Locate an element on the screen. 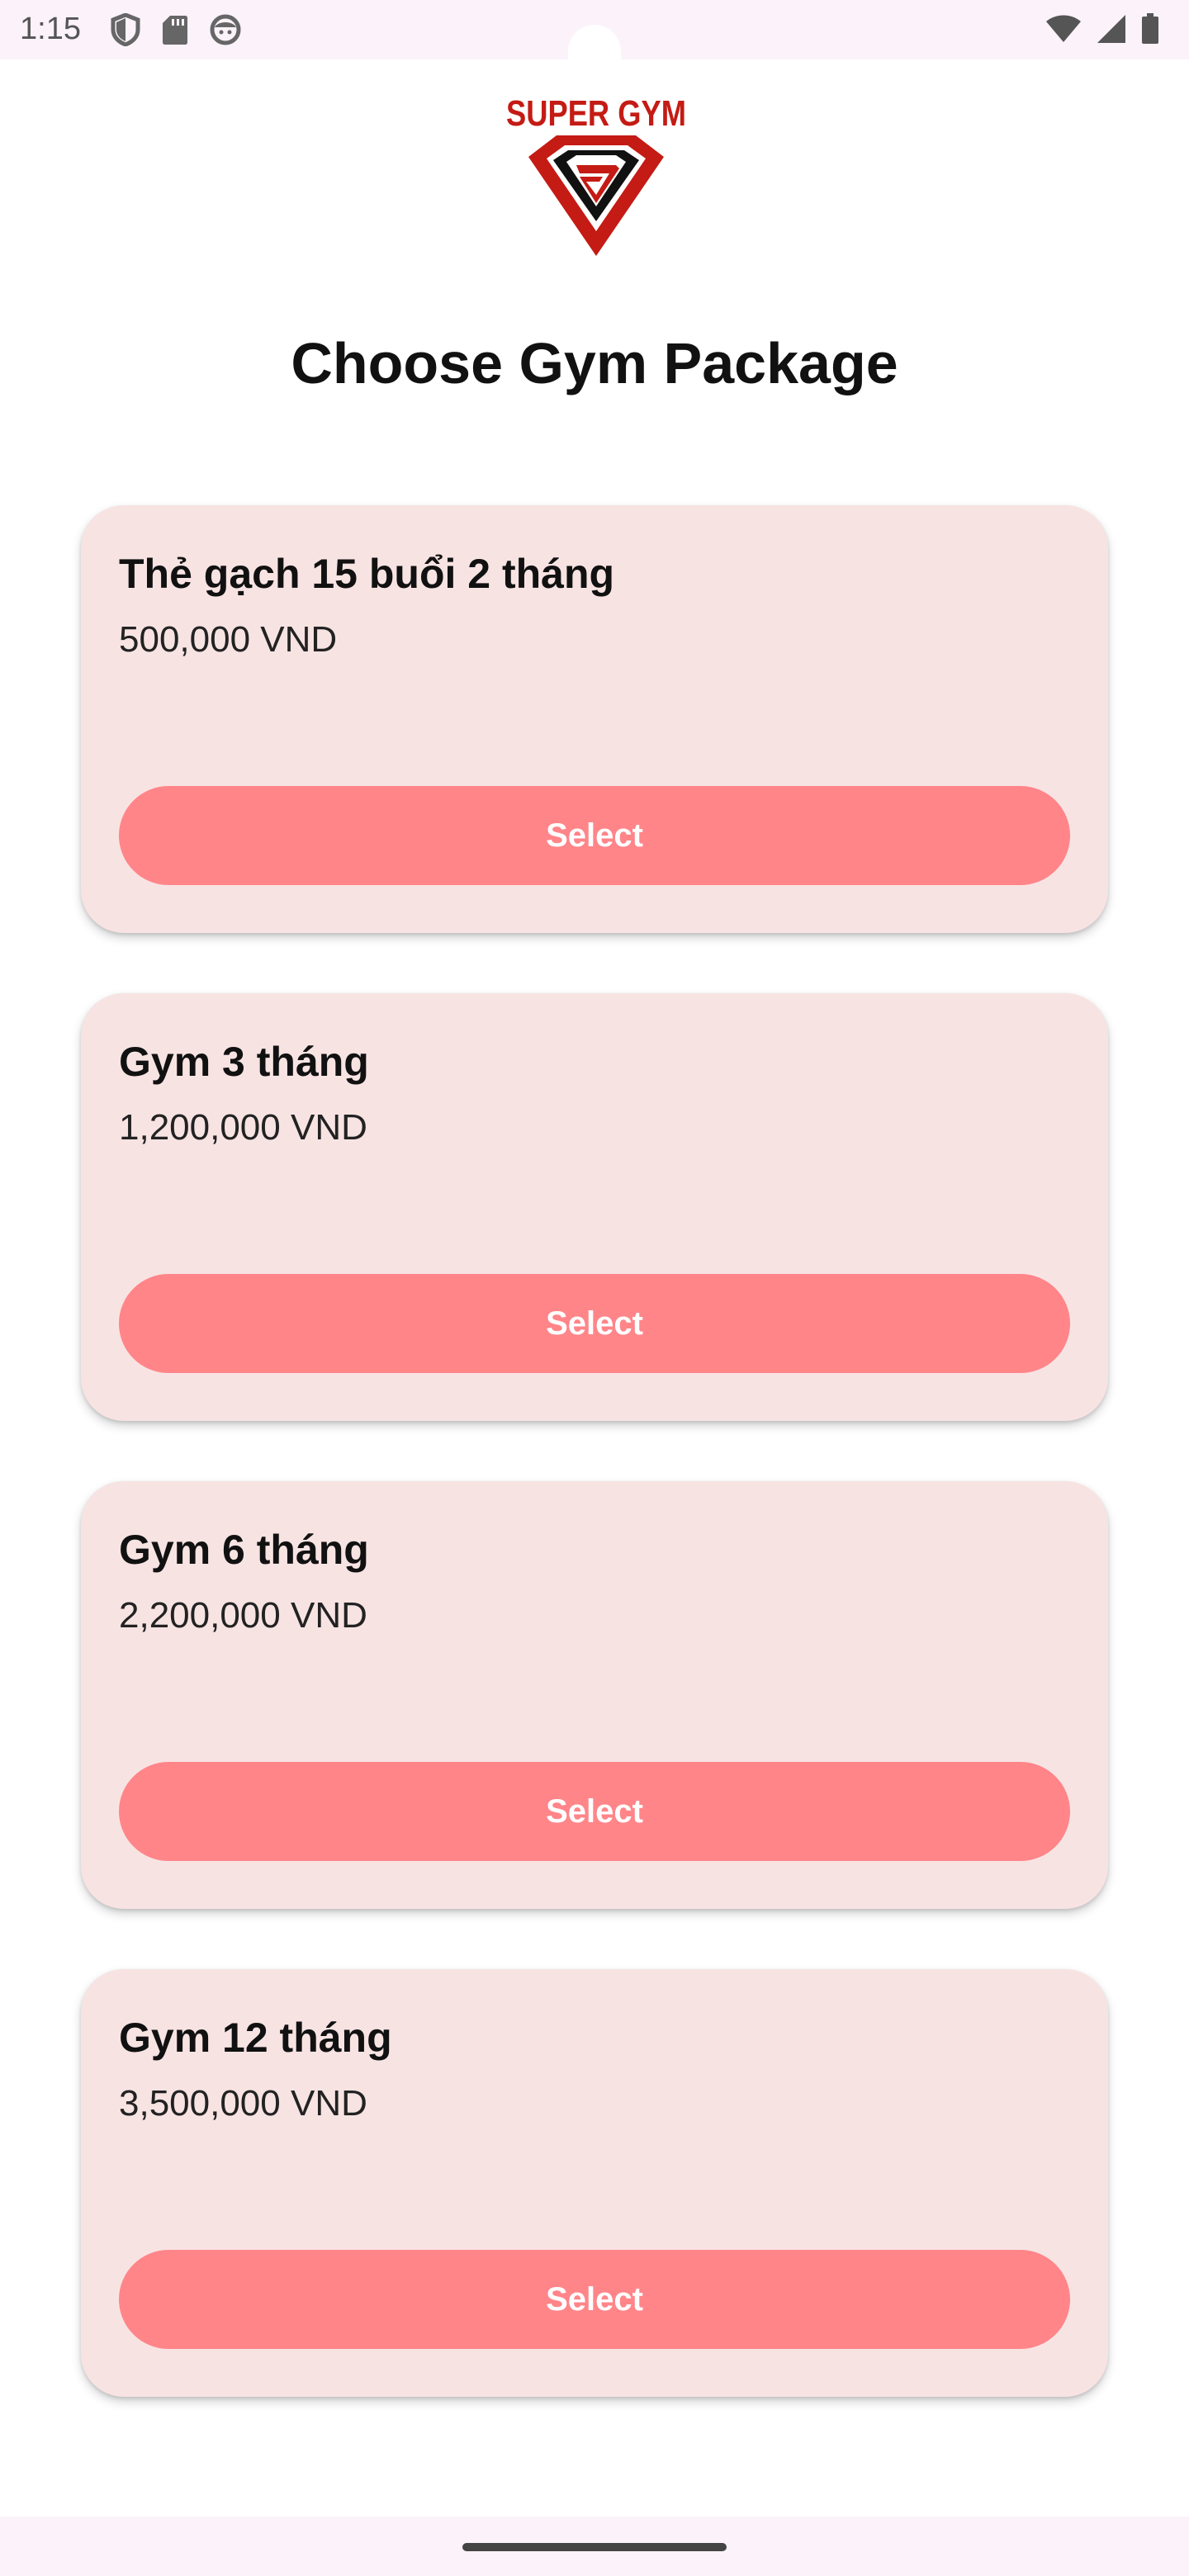 Image resolution: width=1189 pixels, height=2576 pixels. status-icons-left is located at coordinates (176, 31).